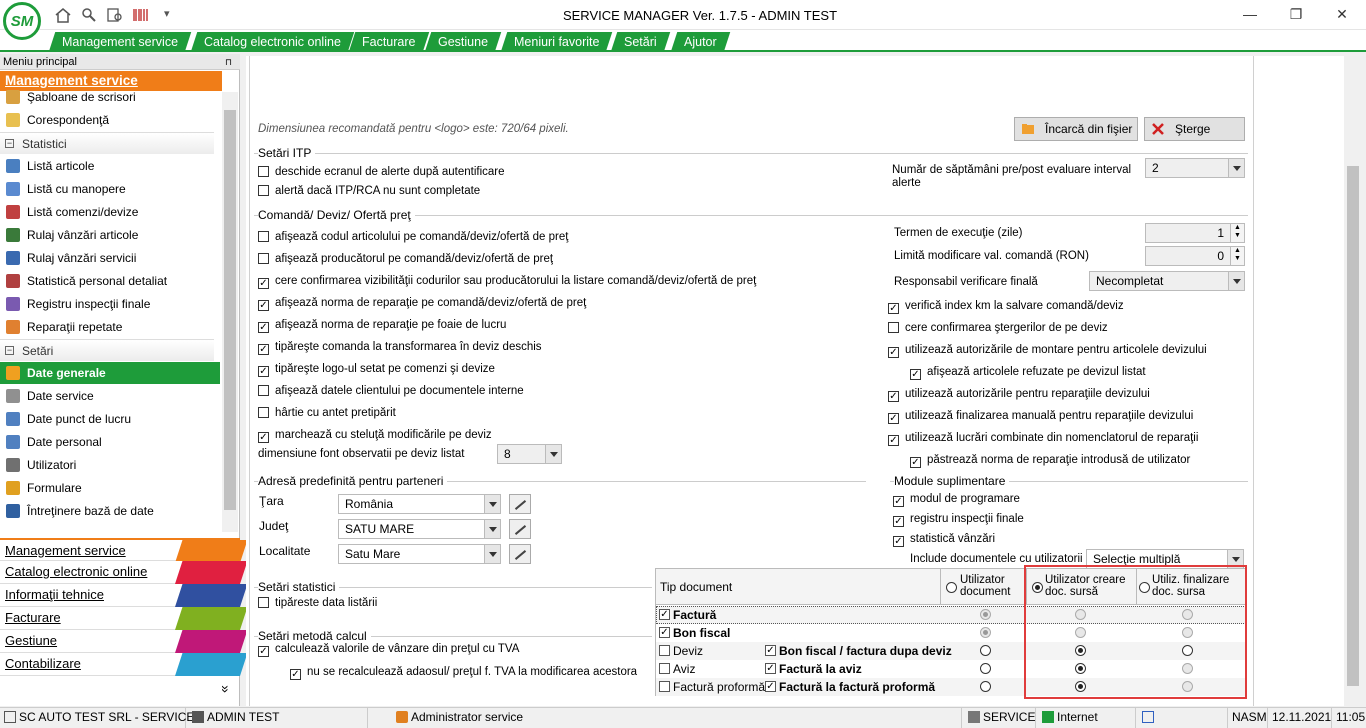 The width and height of the screenshot is (1366, 728). What do you see at coordinates (951, 669) in the screenshot?
I see `table-row: Aviz ✓ Factură la aviz` at bounding box center [951, 669].